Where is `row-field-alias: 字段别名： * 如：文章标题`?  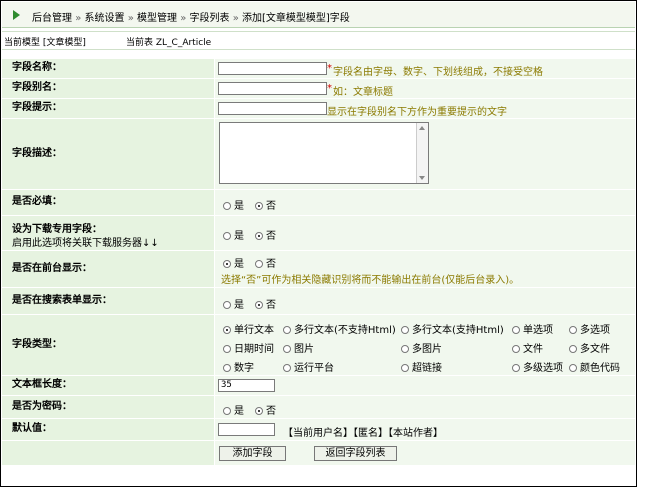 row-field-alias: 字段别名： * 如：文章标题 is located at coordinates (318, 89).